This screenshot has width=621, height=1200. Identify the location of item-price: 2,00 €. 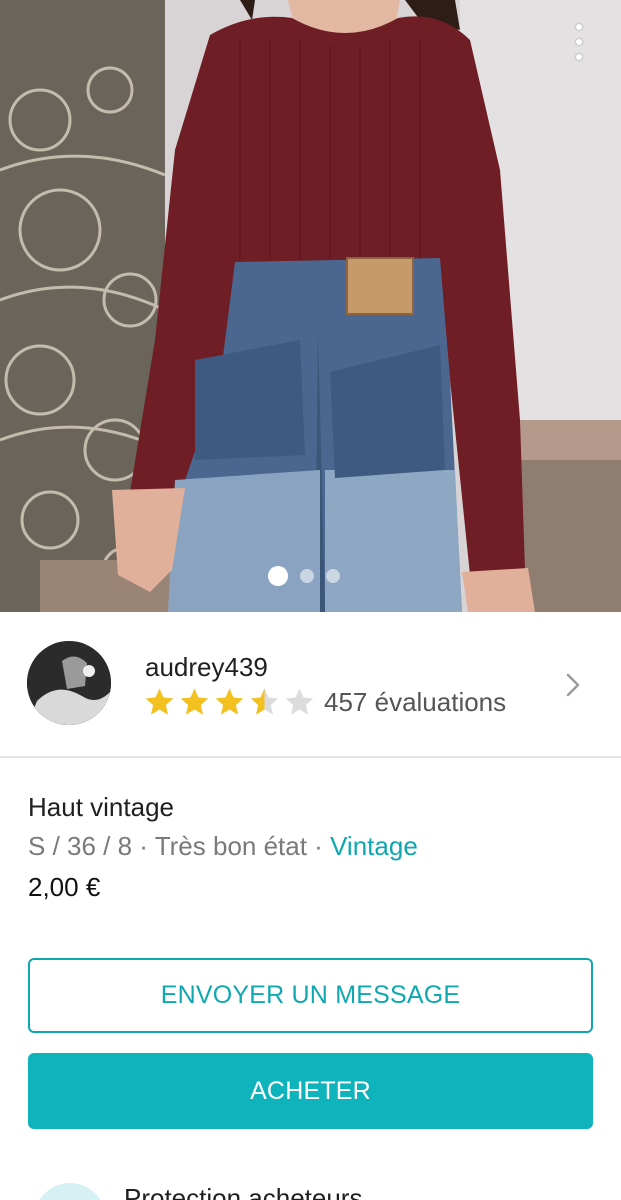
(64, 887).